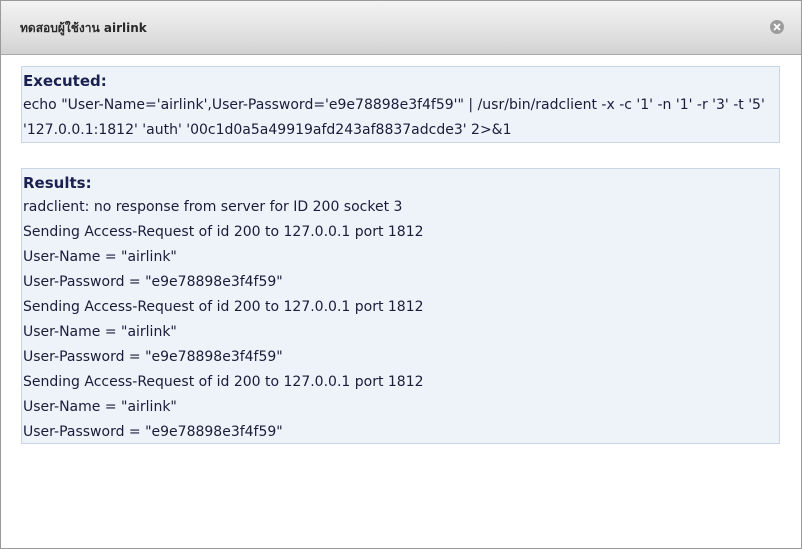  I want to click on close-icon, so click(777, 27).